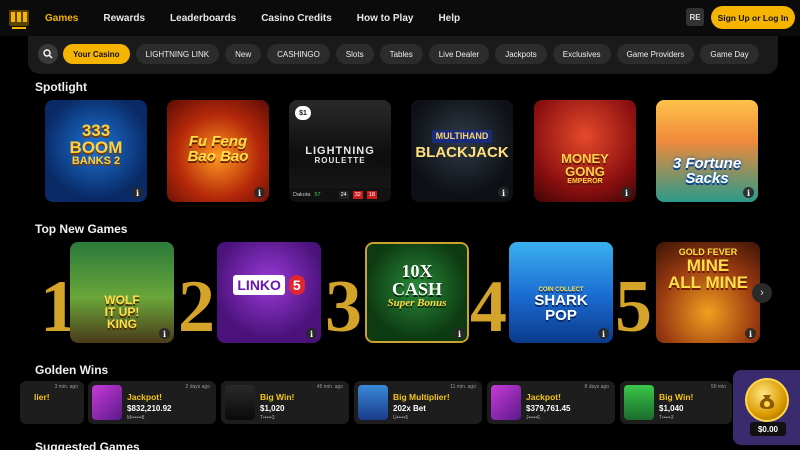 This screenshot has width=800, height=450. I want to click on game-tile-fu-feng-bao-bao: Fu Feng Bao Bao i, so click(218, 151).